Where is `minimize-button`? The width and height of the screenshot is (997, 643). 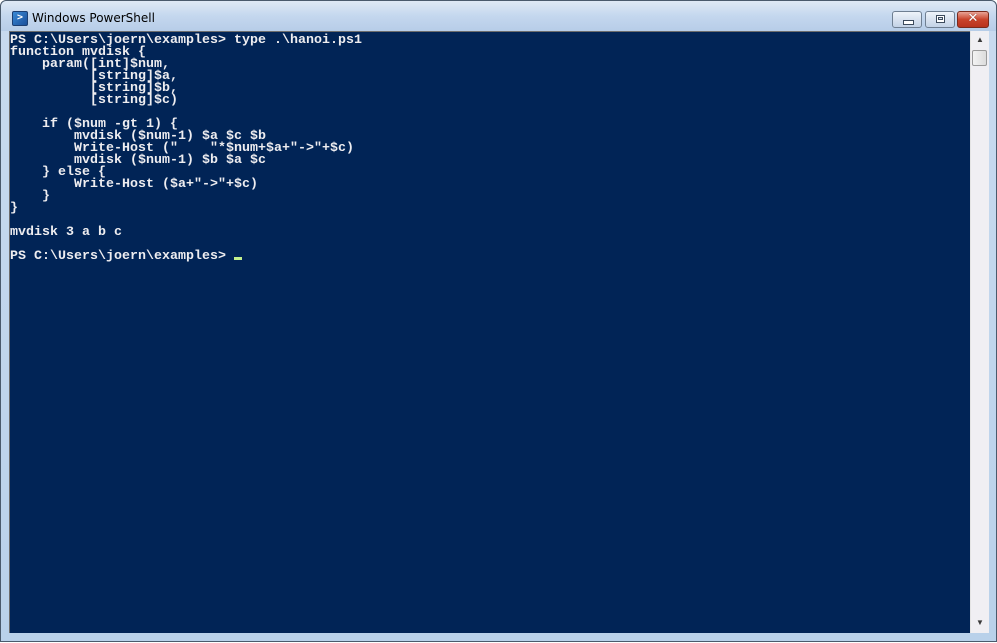 minimize-button is located at coordinates (907, 19).